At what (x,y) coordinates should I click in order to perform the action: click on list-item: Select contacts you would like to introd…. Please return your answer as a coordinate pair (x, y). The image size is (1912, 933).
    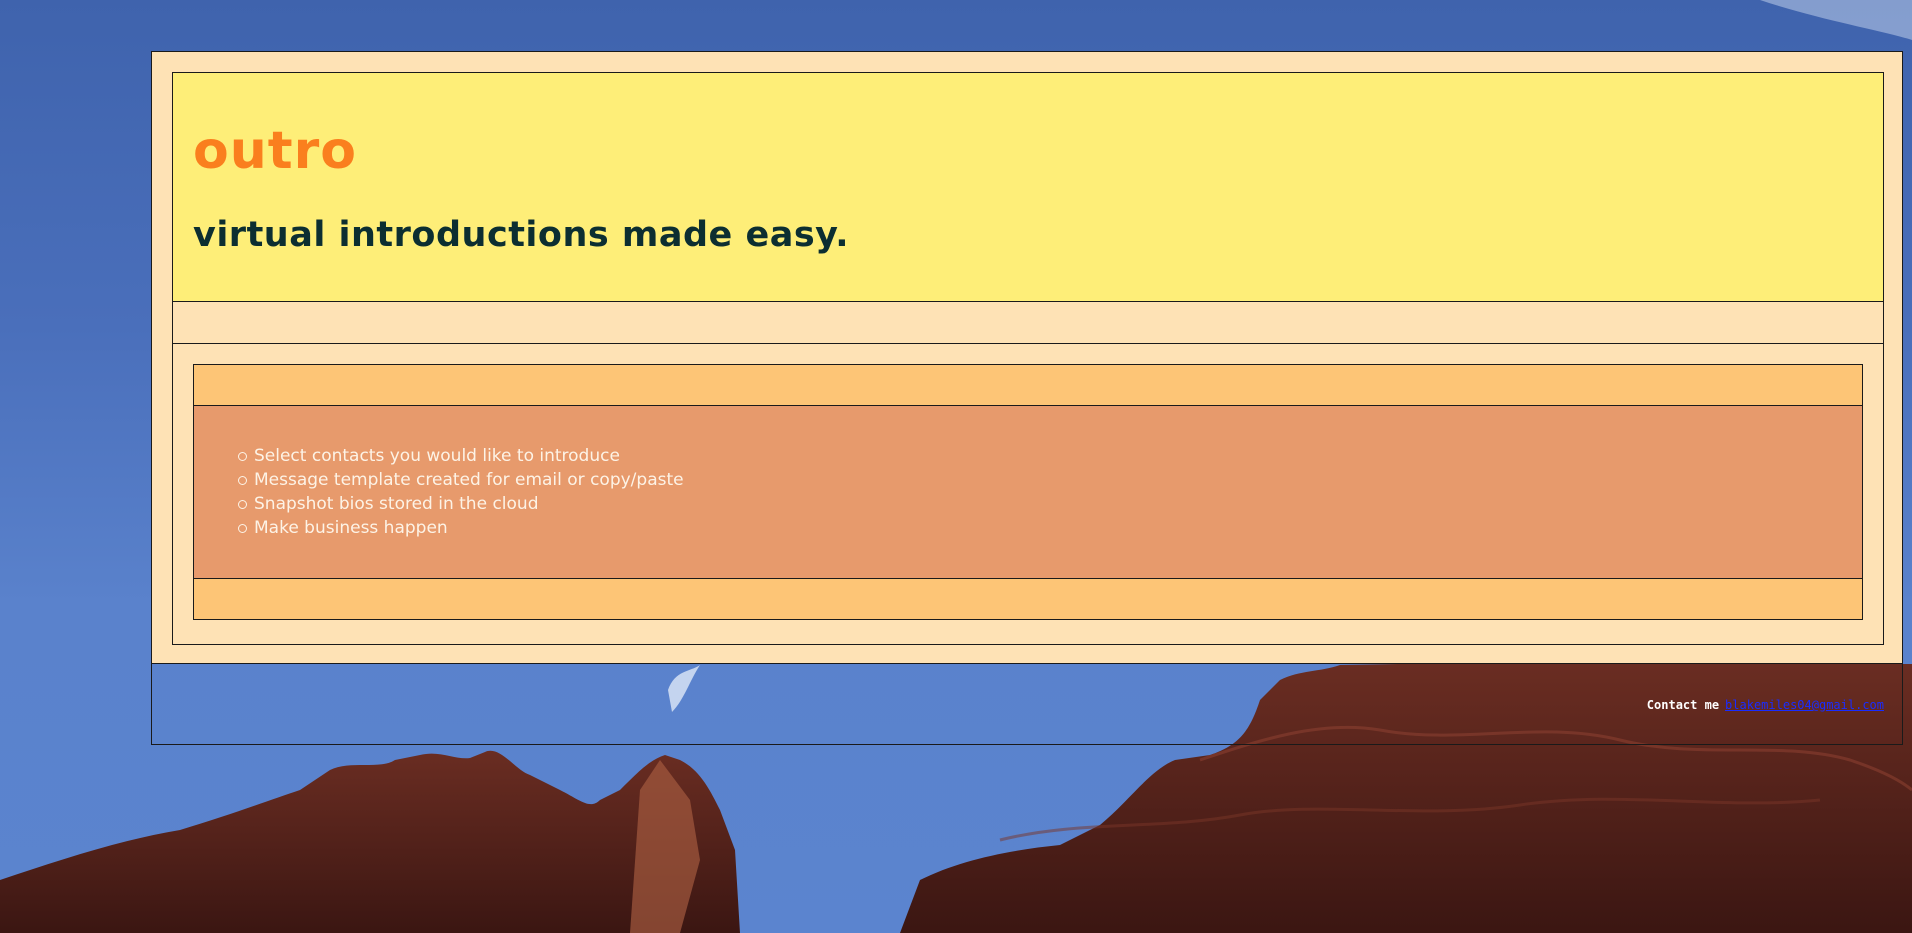
    Looking at the image, I should click on (461, 456).